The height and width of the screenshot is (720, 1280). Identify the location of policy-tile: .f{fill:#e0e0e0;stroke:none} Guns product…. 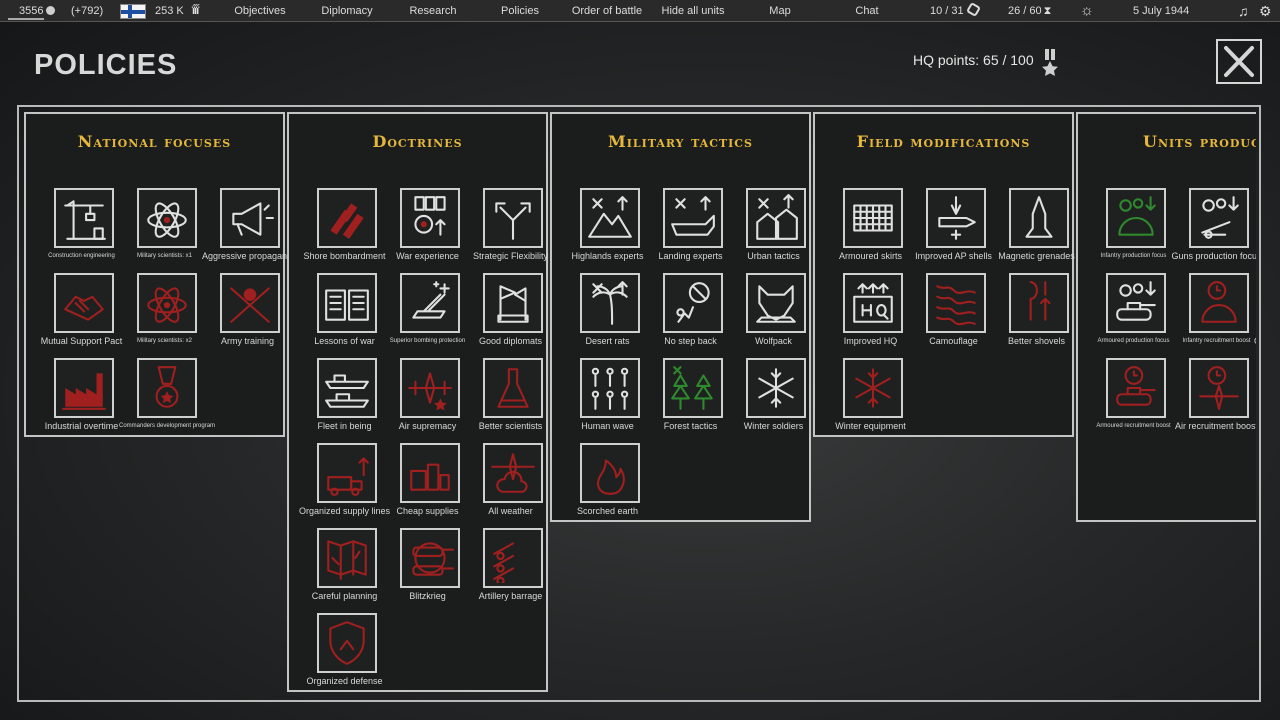
(1213, 228).